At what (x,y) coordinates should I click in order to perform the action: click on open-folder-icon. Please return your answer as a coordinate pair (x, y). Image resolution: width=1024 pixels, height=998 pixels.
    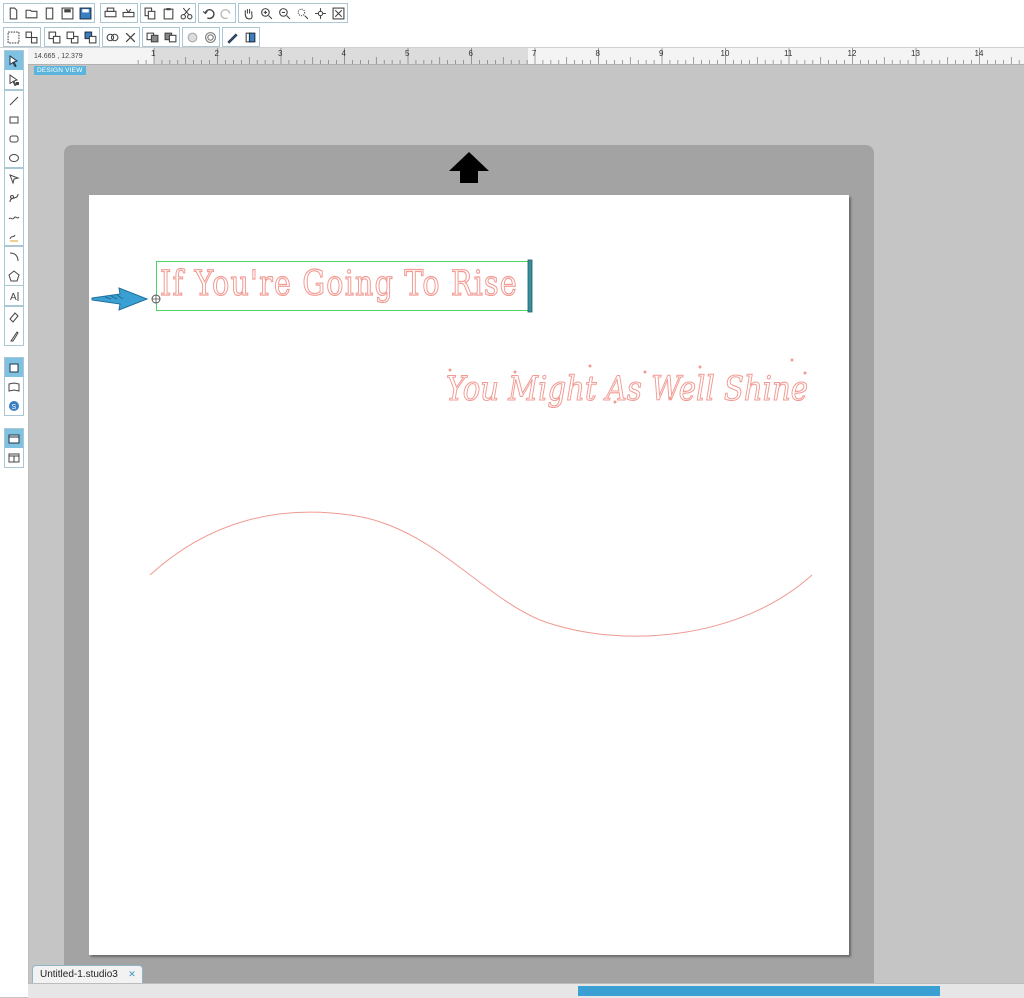
    Looking at the image, I should click on (31, 13).